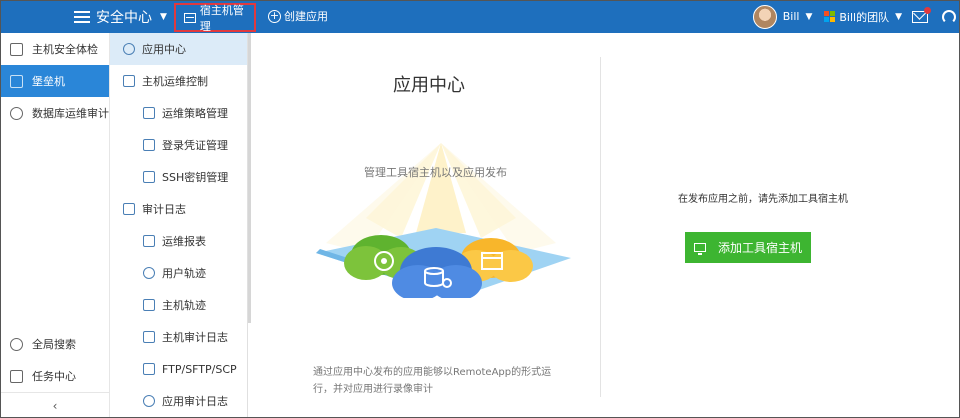 This screenshot has height=418, width=960. I want to click on log-icon, so click(129, 209).